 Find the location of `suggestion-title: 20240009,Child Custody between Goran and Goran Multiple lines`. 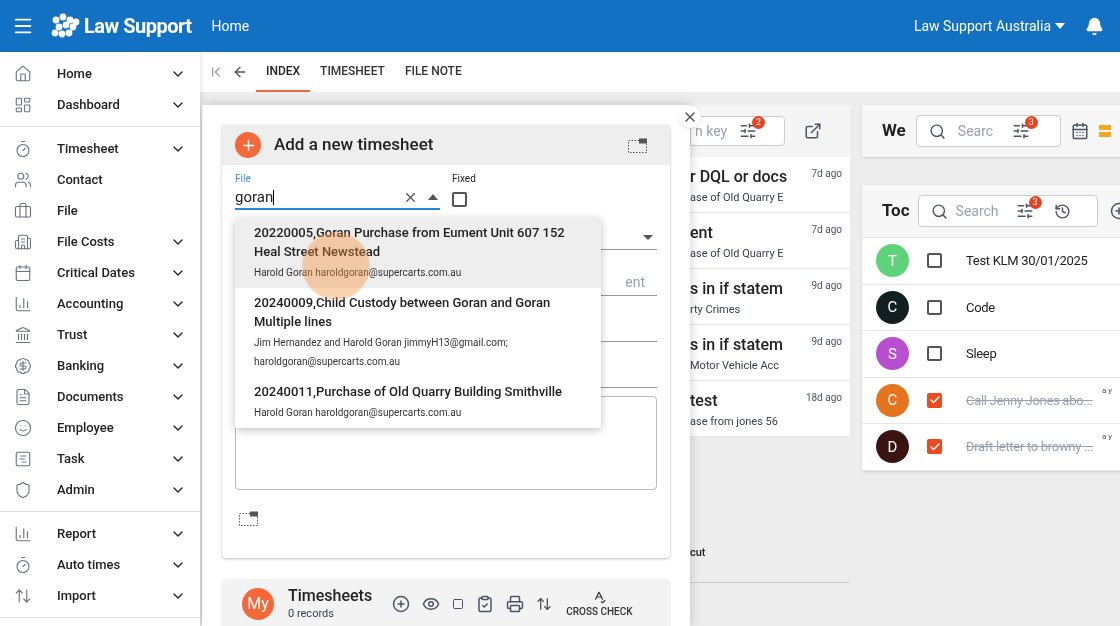

suggestion-title: 20240009,Child Custody between Goran and Goran Multiple lines is located at coordinates (403, 312).